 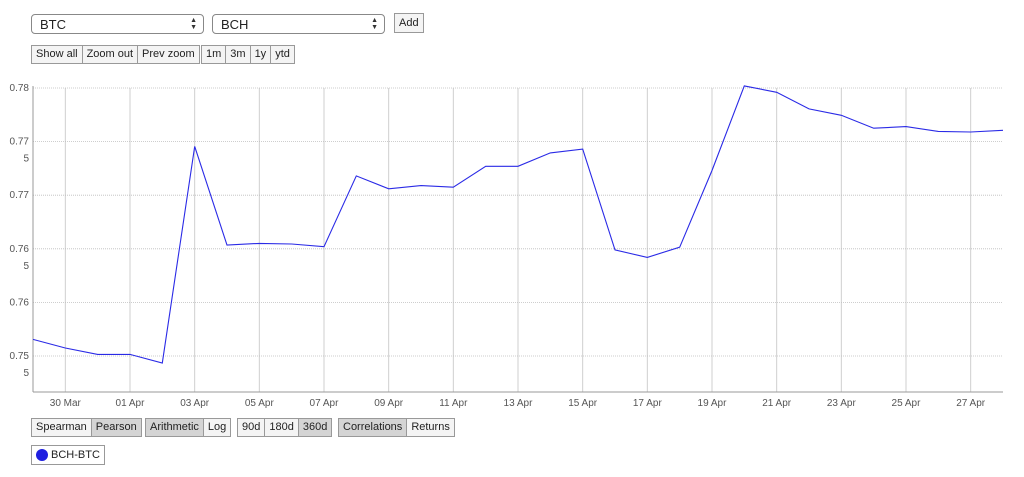 I want to click on view-controls: Correlations Returns, so click(x=396, y=427).